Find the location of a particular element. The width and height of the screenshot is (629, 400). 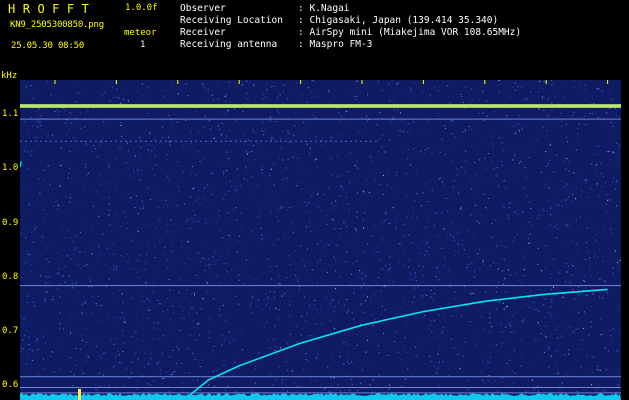

info-row-antenna: Receiving antenna: Maspro FM-3 is located at coordinates (276, 45).